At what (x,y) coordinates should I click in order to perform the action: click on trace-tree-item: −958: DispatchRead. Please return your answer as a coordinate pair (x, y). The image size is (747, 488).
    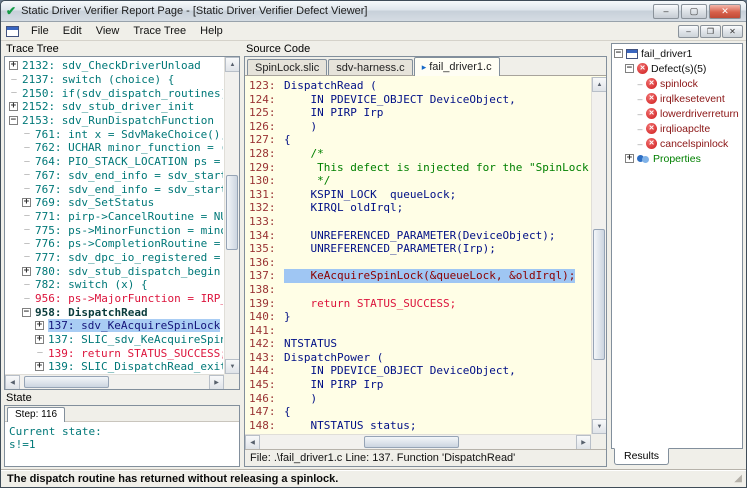
    Looking at the image, I should click on (114, 312).